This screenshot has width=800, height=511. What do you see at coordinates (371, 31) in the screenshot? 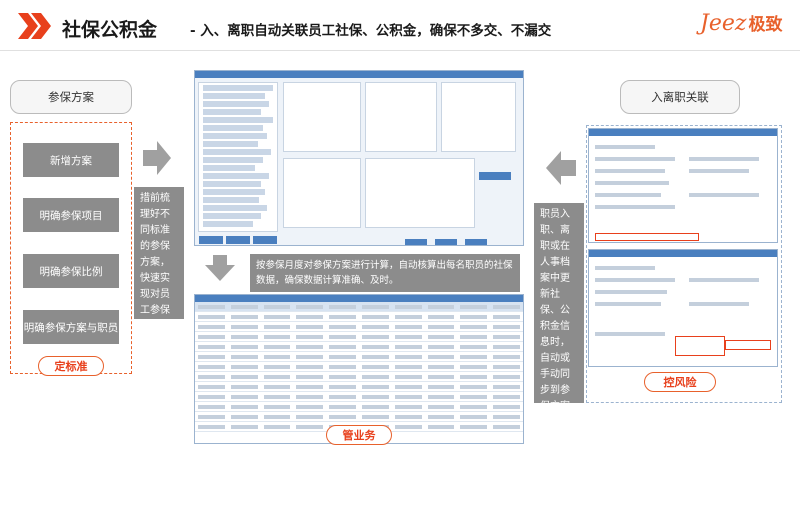
I see `page-subtitle: - 入、离职自动关联员工社保、公积金，确保不多交、不漏交` at bounding box center [371, 31].